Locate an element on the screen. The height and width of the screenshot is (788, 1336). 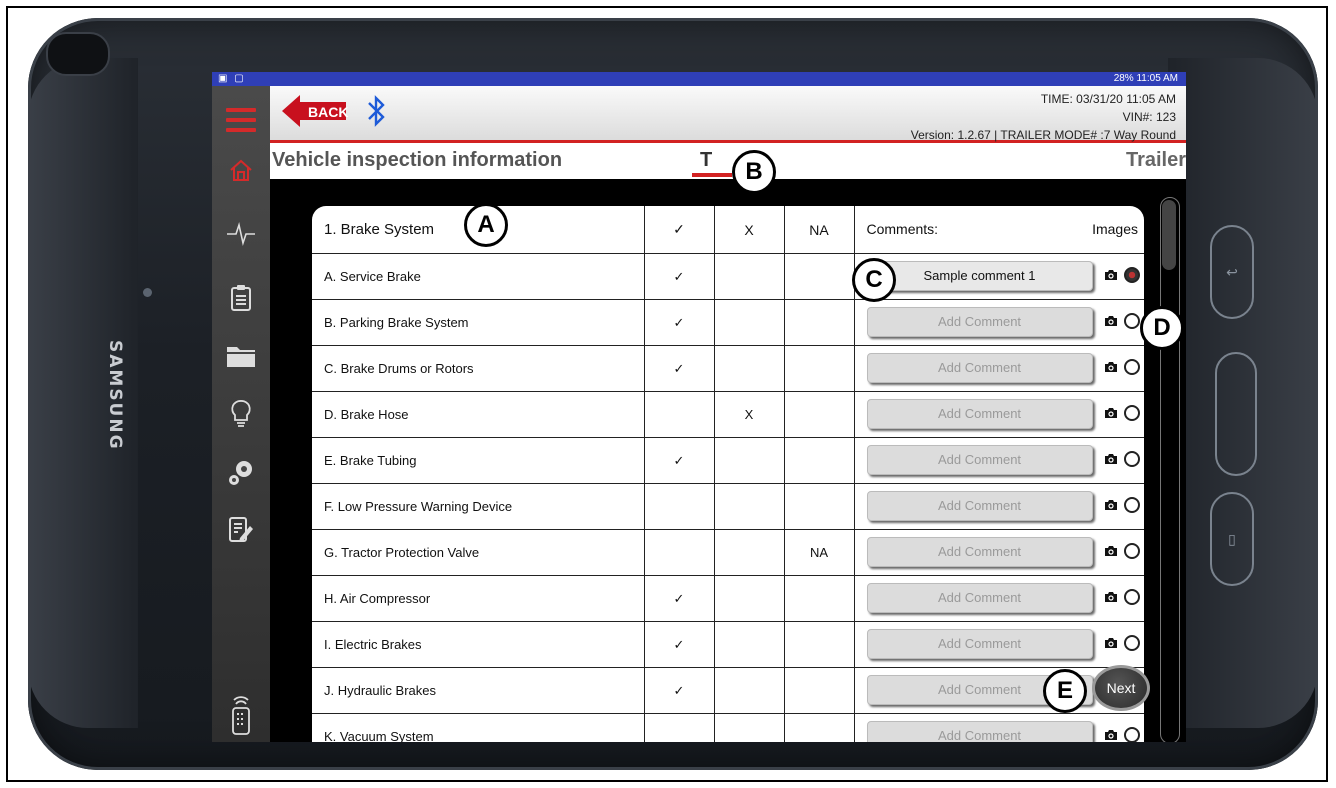
folder-icon is located at coordinates (241, 356).